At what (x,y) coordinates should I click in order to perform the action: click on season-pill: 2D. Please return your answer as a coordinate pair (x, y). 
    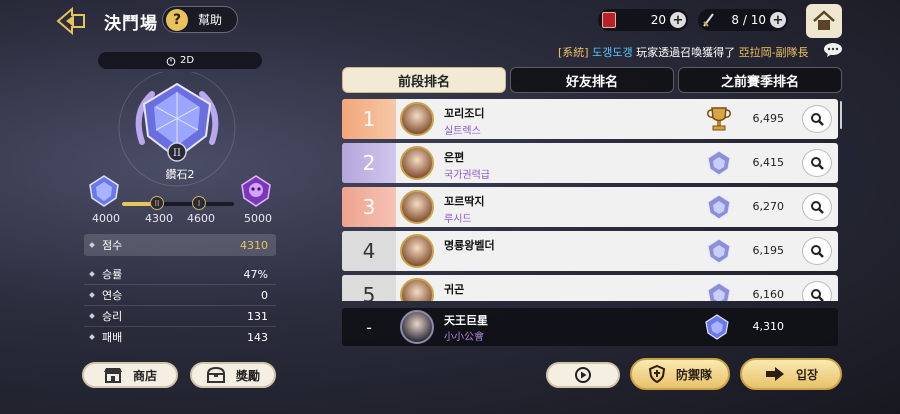
    Looking at the image, I should click on (180, 60).